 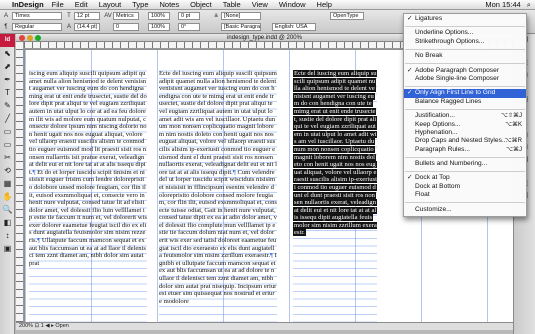 I want to click on menu-item-ligatures: ✓ Ligatures, so click(x=465, y=19).